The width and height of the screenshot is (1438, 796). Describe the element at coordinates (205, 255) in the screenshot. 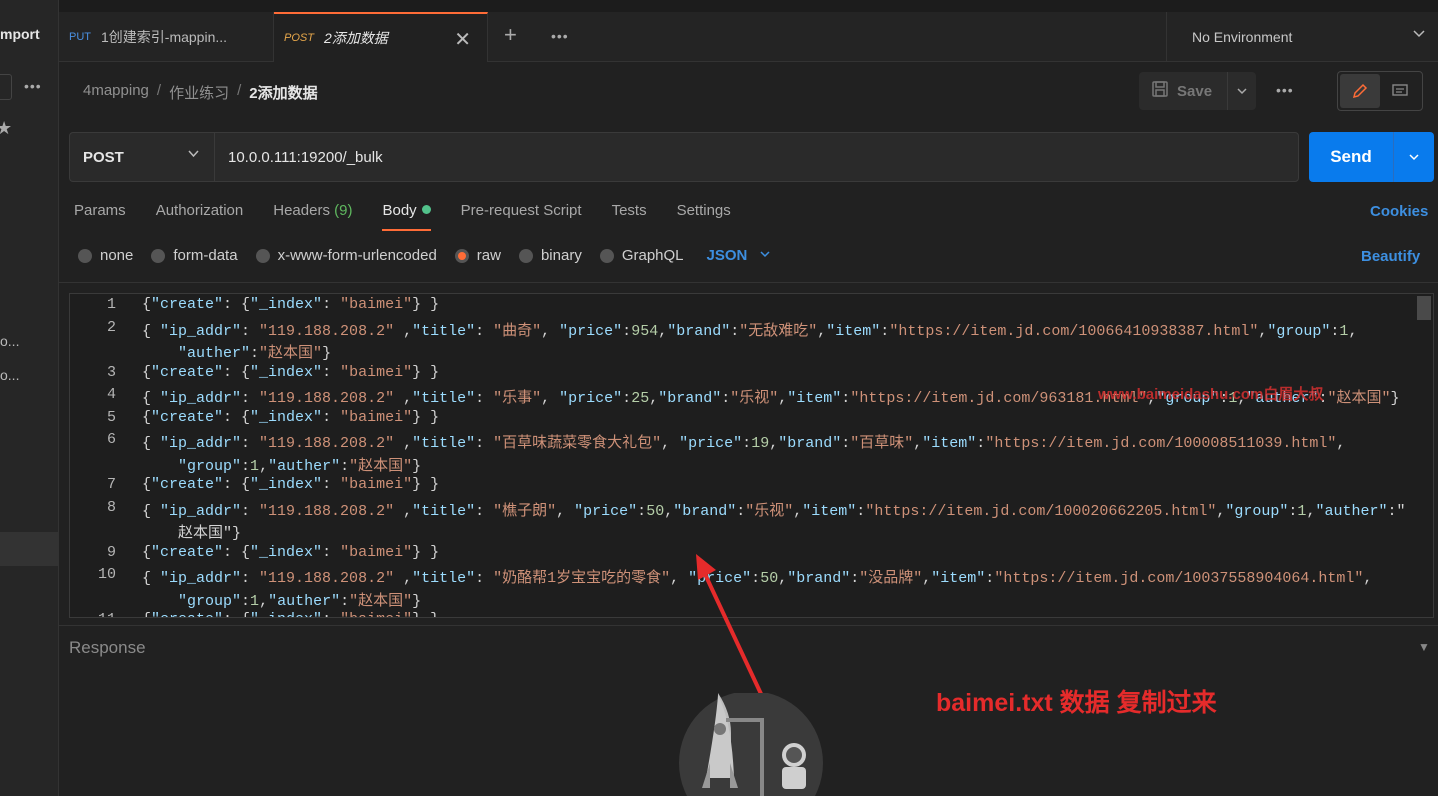

I see `radio-label: form-data` at that location.